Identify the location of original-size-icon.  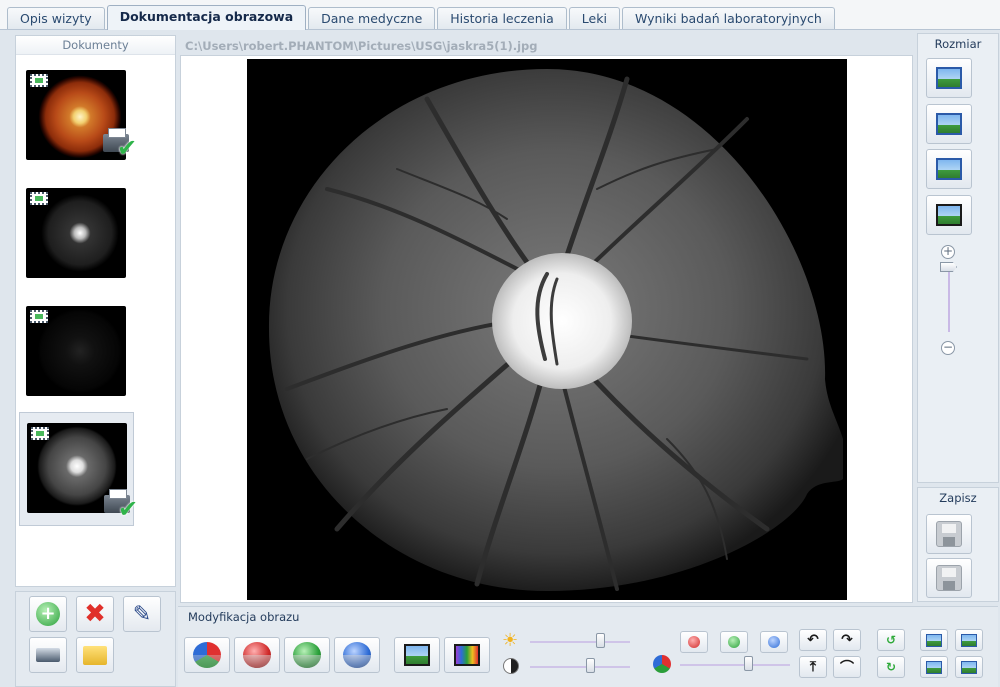
(949, 124).